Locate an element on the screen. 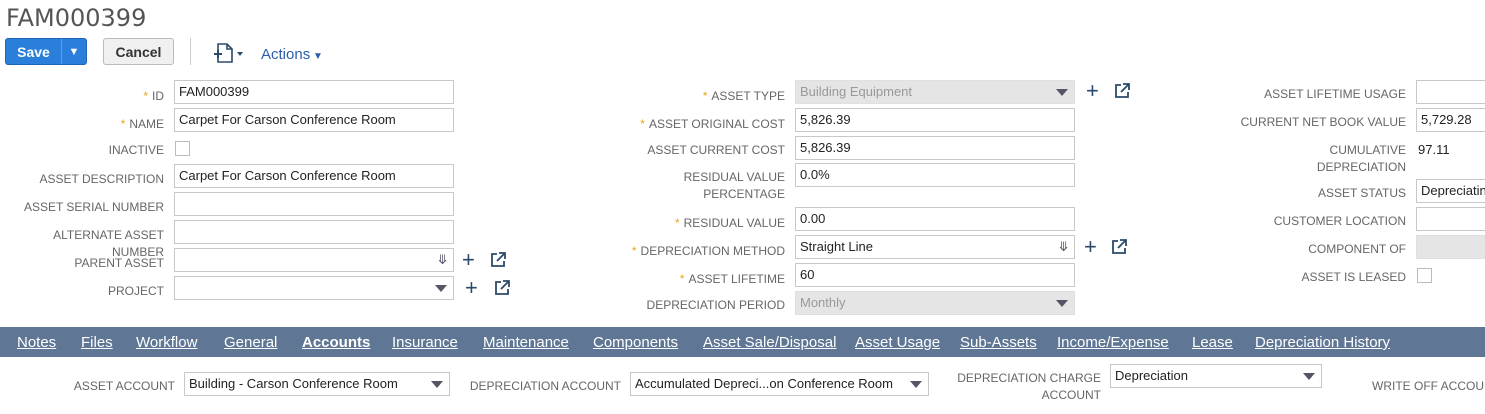 This screenshot has height=414, width=1485. page-title: FAM000399 is located at coordinates (76, 18).